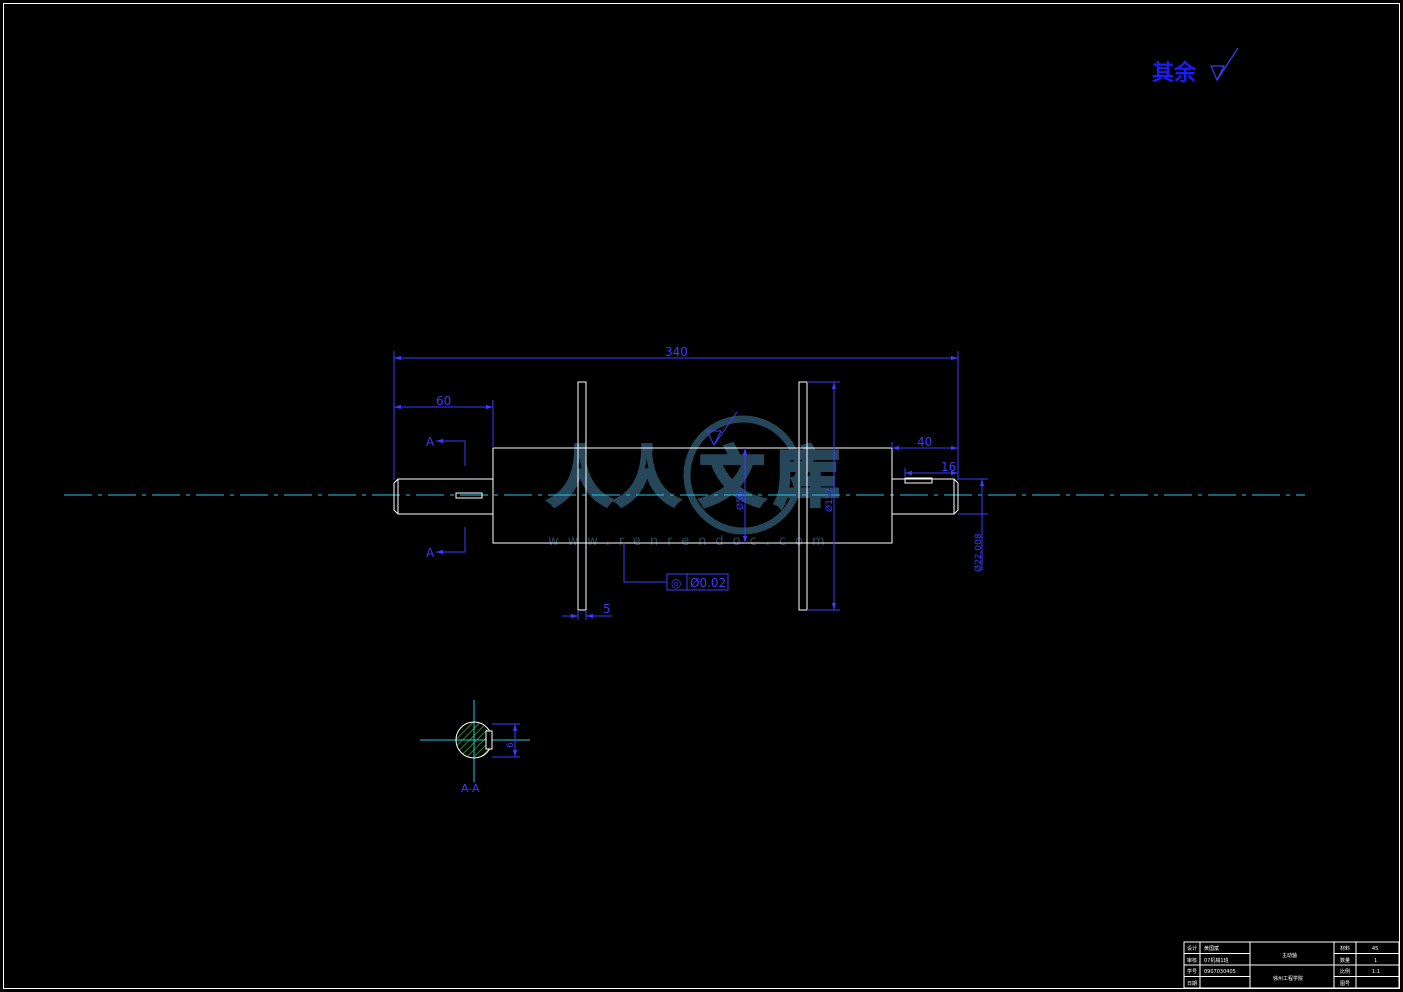  Describe the element at coordinates (451, 496) in the screenshot. I see `section-cut-marks` at that location.